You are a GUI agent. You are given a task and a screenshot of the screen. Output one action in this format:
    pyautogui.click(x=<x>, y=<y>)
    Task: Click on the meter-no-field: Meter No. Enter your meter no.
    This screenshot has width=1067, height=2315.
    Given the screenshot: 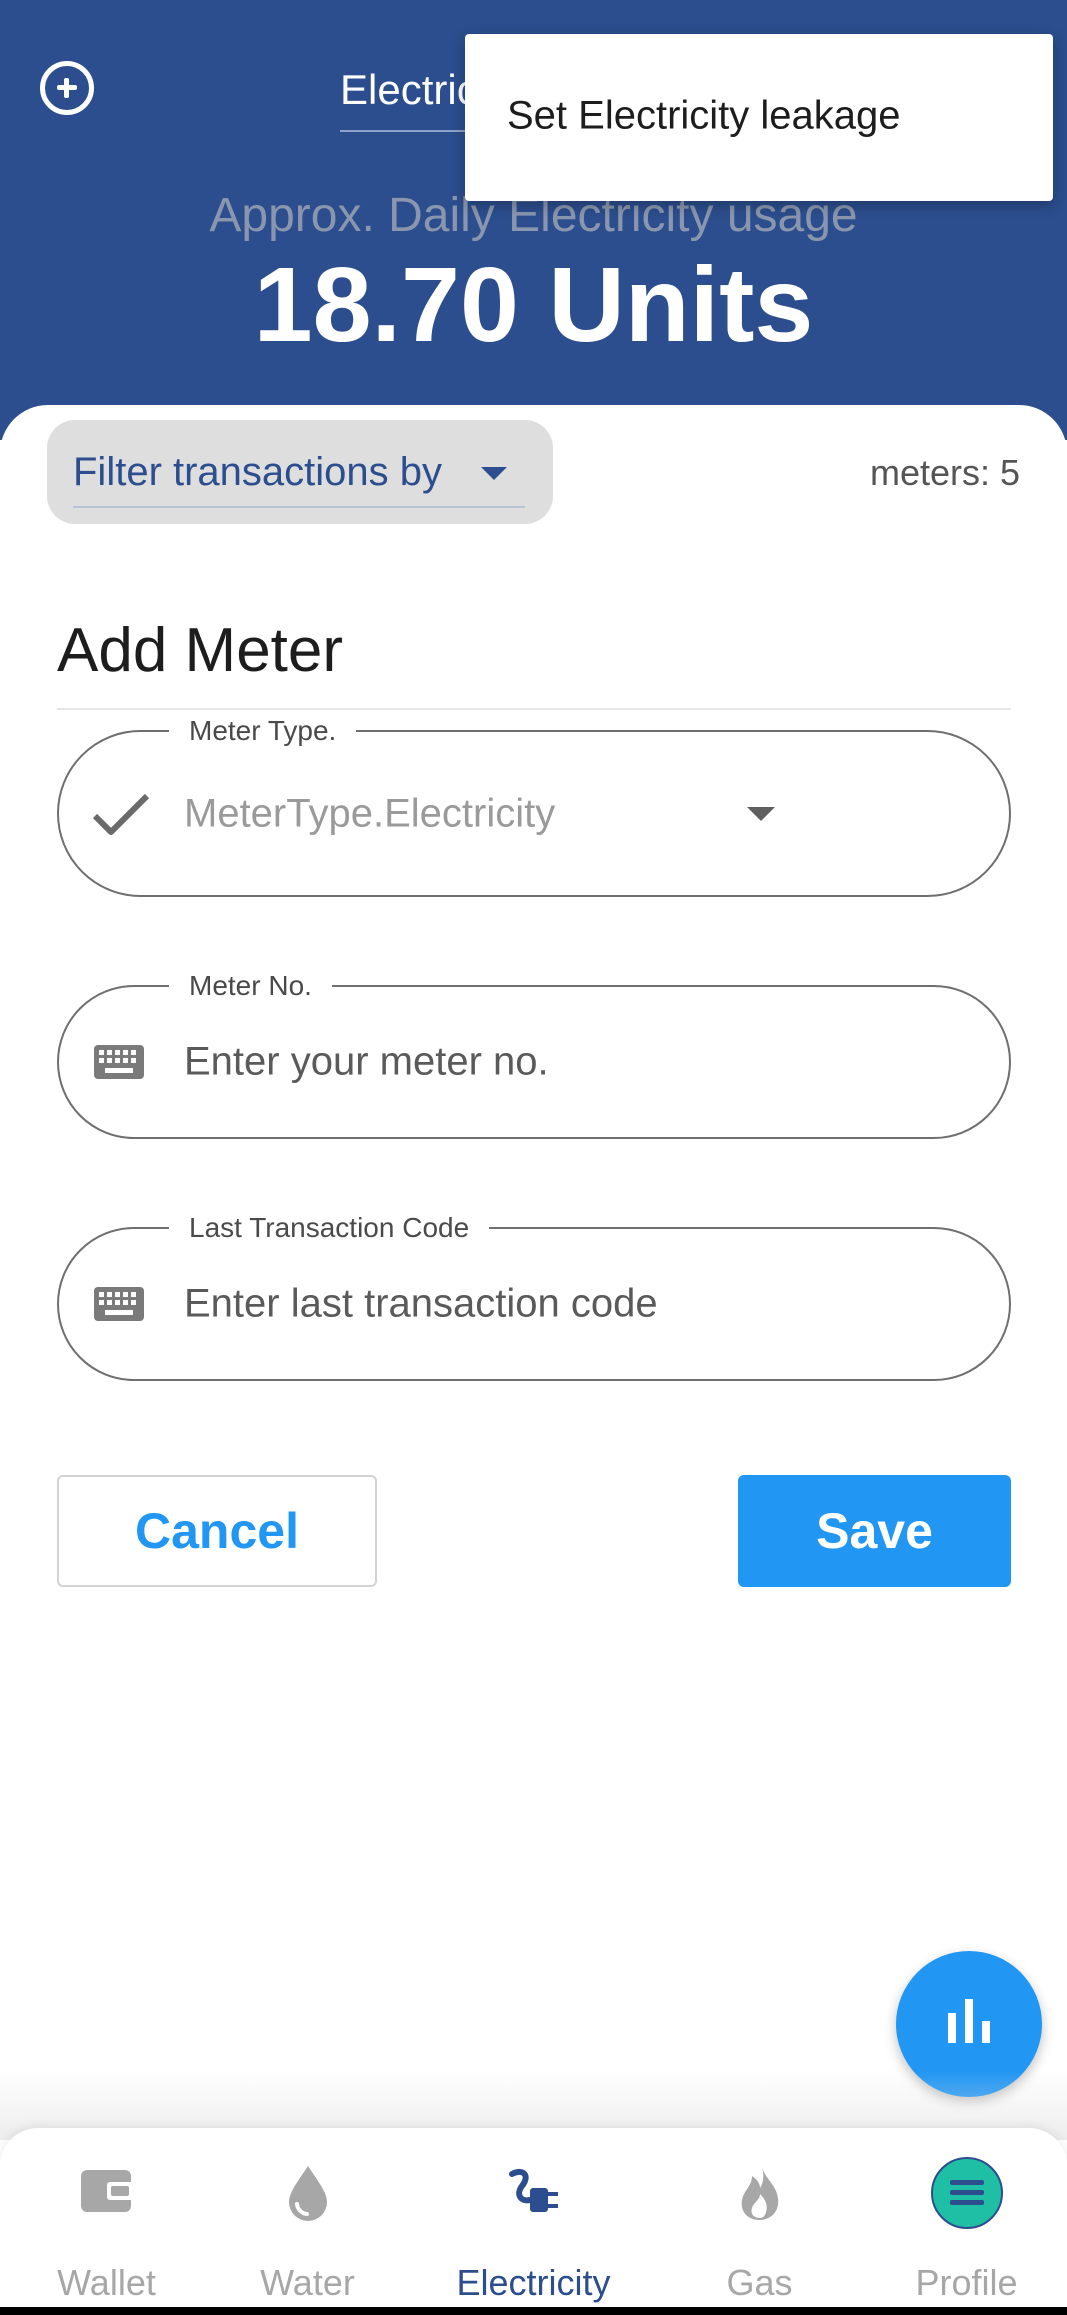 What is the action you would take?
    pyautogui.click(x=534, y=1054)
    